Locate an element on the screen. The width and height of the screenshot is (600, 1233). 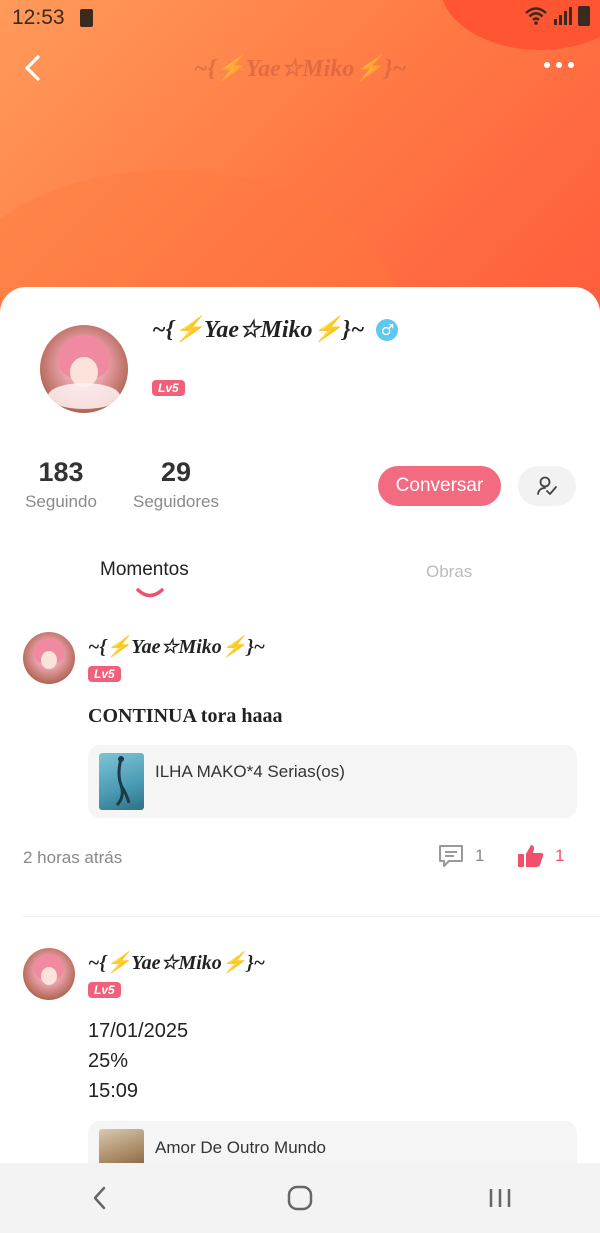
attachment-thumbnail is located at coordinates (121, 781).